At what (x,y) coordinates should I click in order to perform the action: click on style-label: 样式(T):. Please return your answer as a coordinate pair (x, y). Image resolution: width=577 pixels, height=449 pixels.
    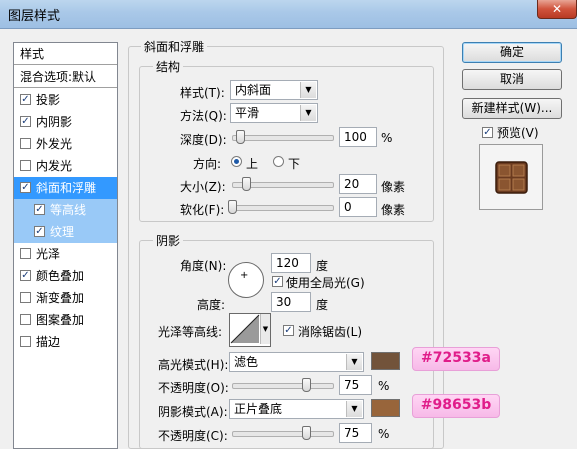
    Looking at the image, I should click on (202, 93).